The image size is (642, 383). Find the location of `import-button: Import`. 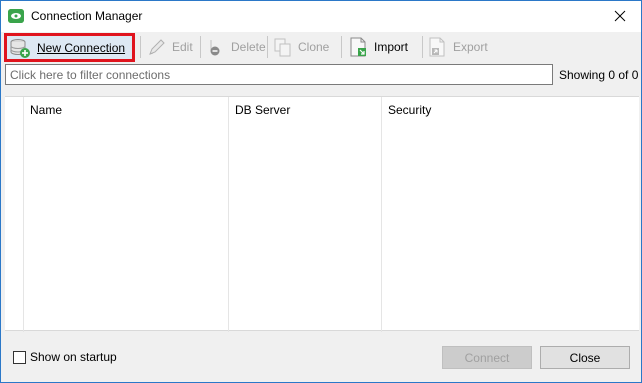

import-button: Import is located at coordinates (378, 47).